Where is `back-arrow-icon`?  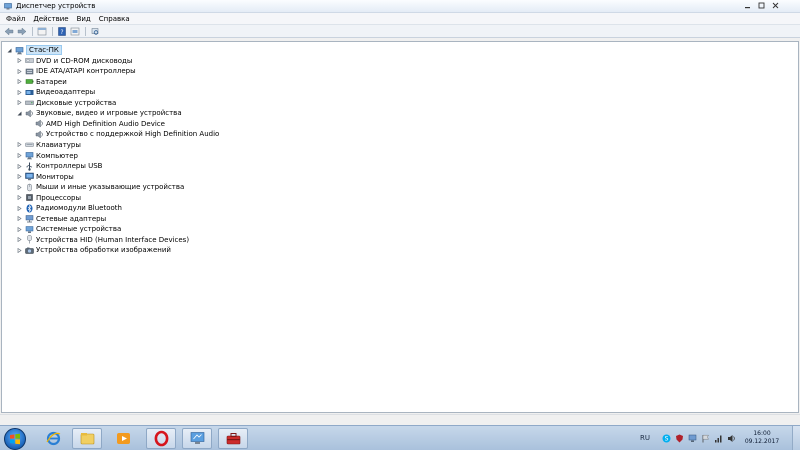 back-arrow-icon is located at coordinates (9, 31).